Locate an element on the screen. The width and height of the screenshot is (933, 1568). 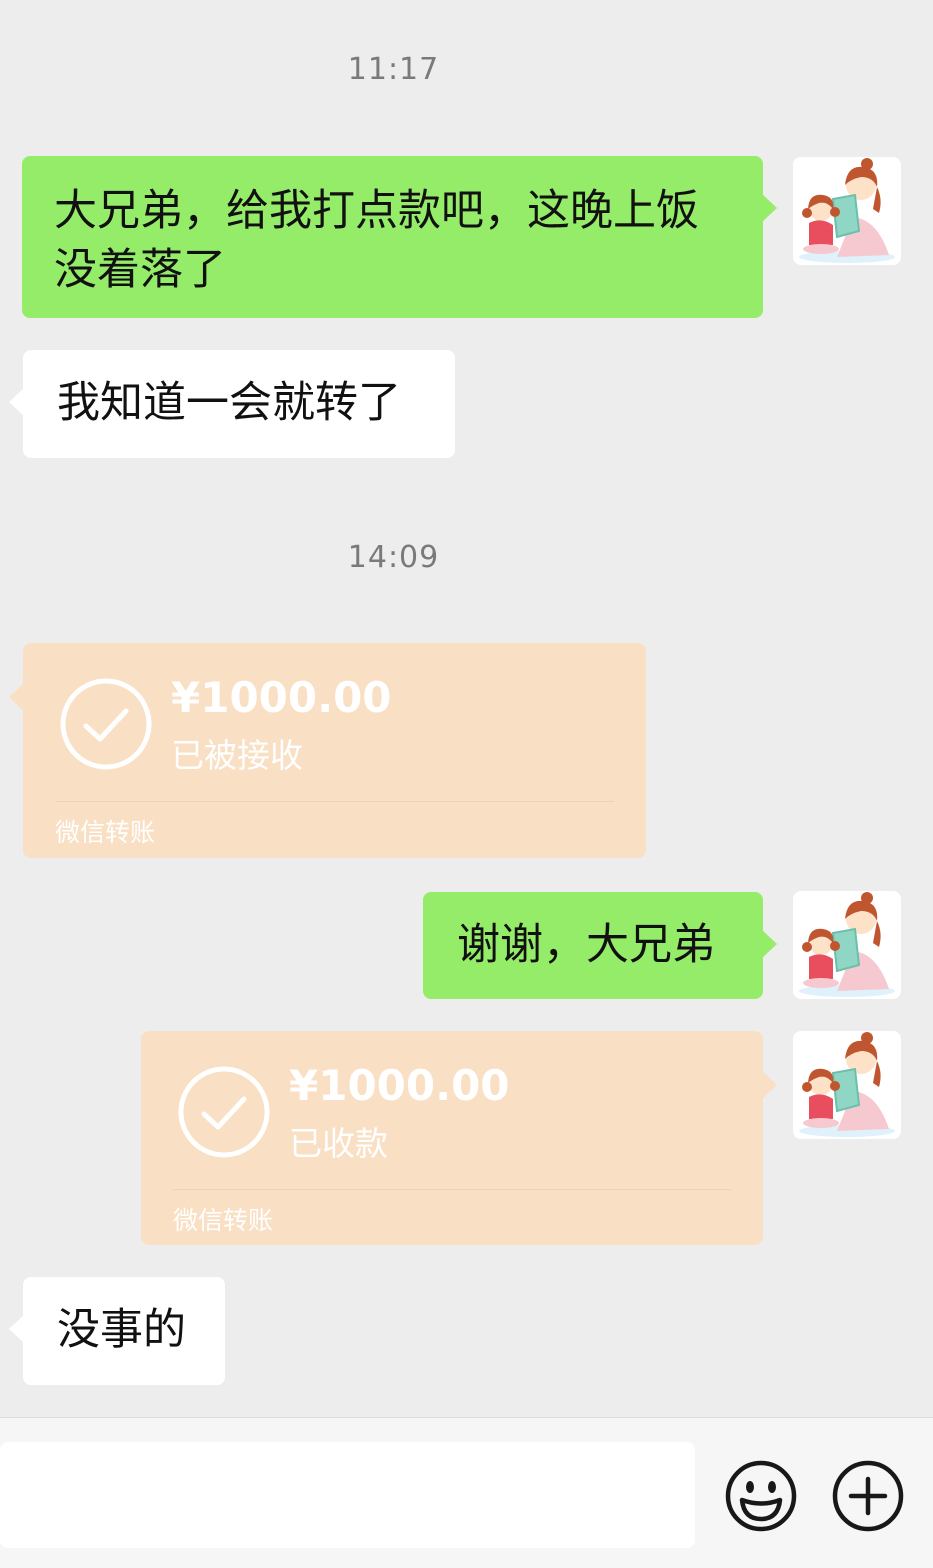
plus-icon is located at coordinates (868, 1496).